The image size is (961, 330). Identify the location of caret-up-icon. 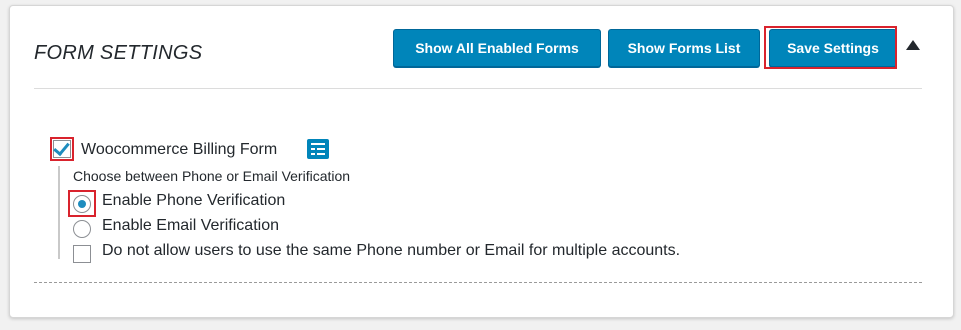
(913, 45).